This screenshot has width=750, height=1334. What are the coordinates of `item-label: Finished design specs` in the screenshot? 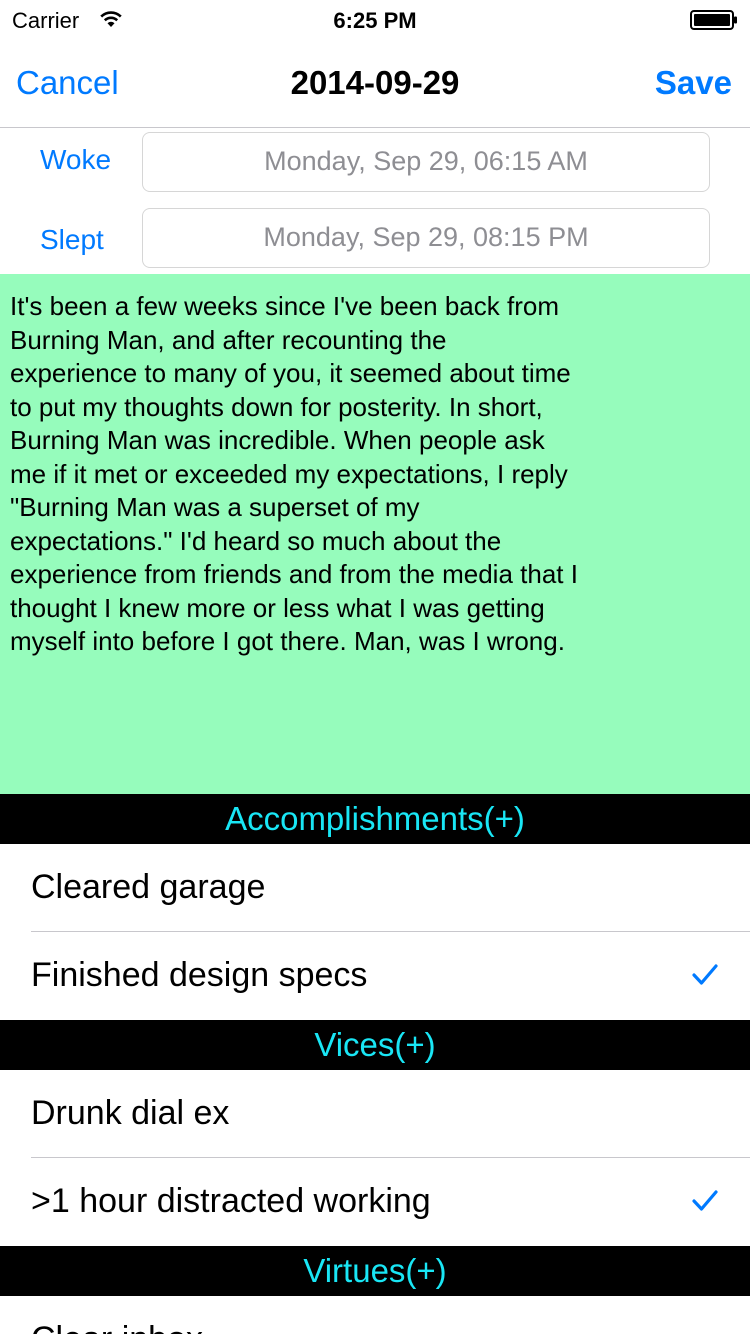 It's located at (199, 975).